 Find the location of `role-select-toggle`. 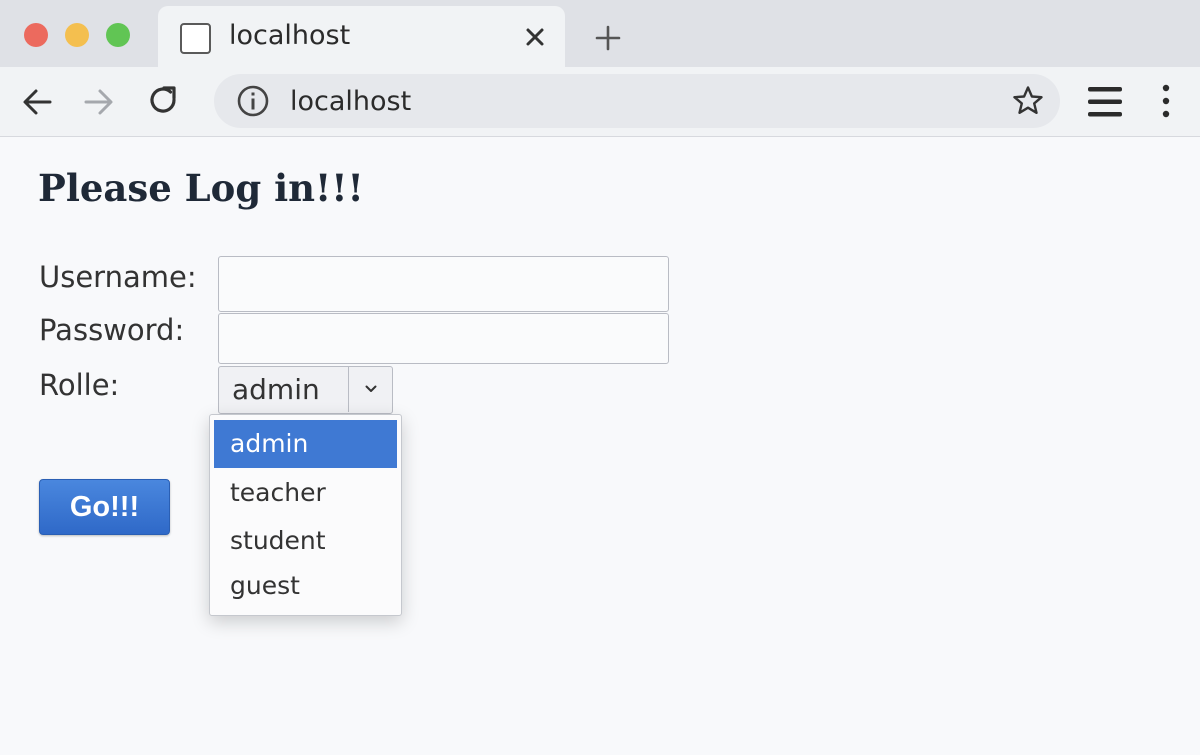

role-select-toggle is located at coordinates (370, 389).